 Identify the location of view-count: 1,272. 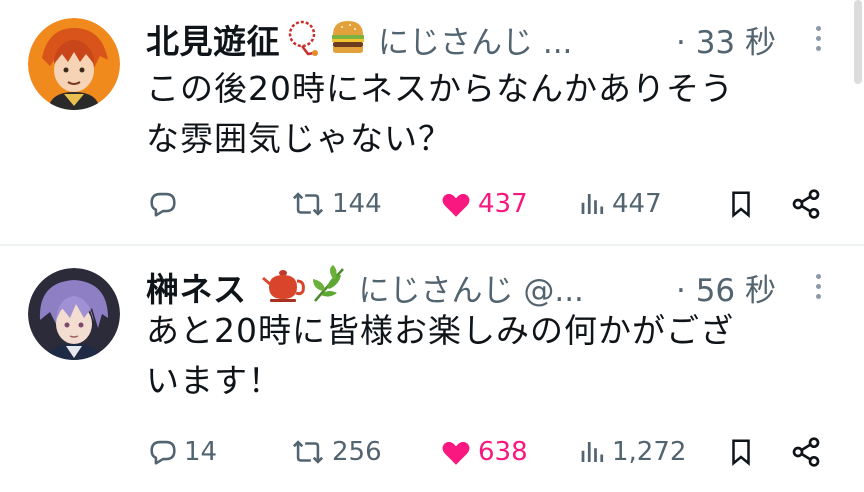
(649, 452).